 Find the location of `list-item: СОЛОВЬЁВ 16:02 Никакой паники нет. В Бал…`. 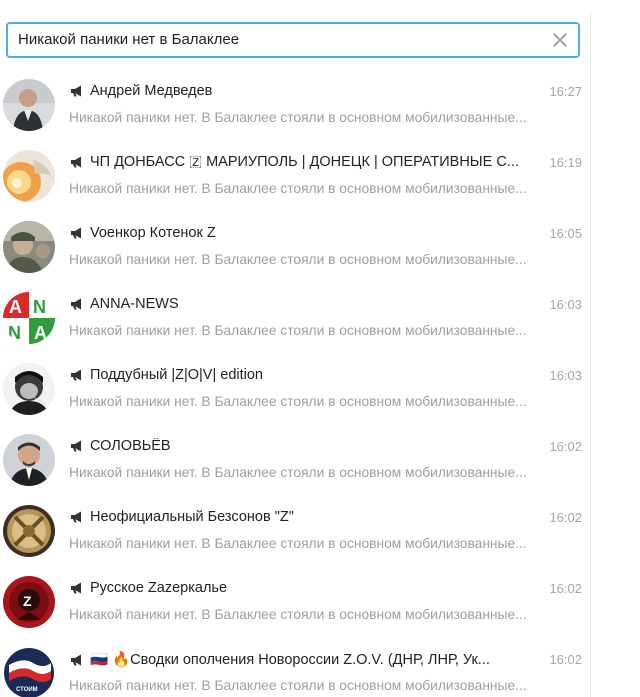

list-item: СОЛОВЬЁВ 16:02 Никакой паники нет. В Бал… is located at coordinates (295, 460).